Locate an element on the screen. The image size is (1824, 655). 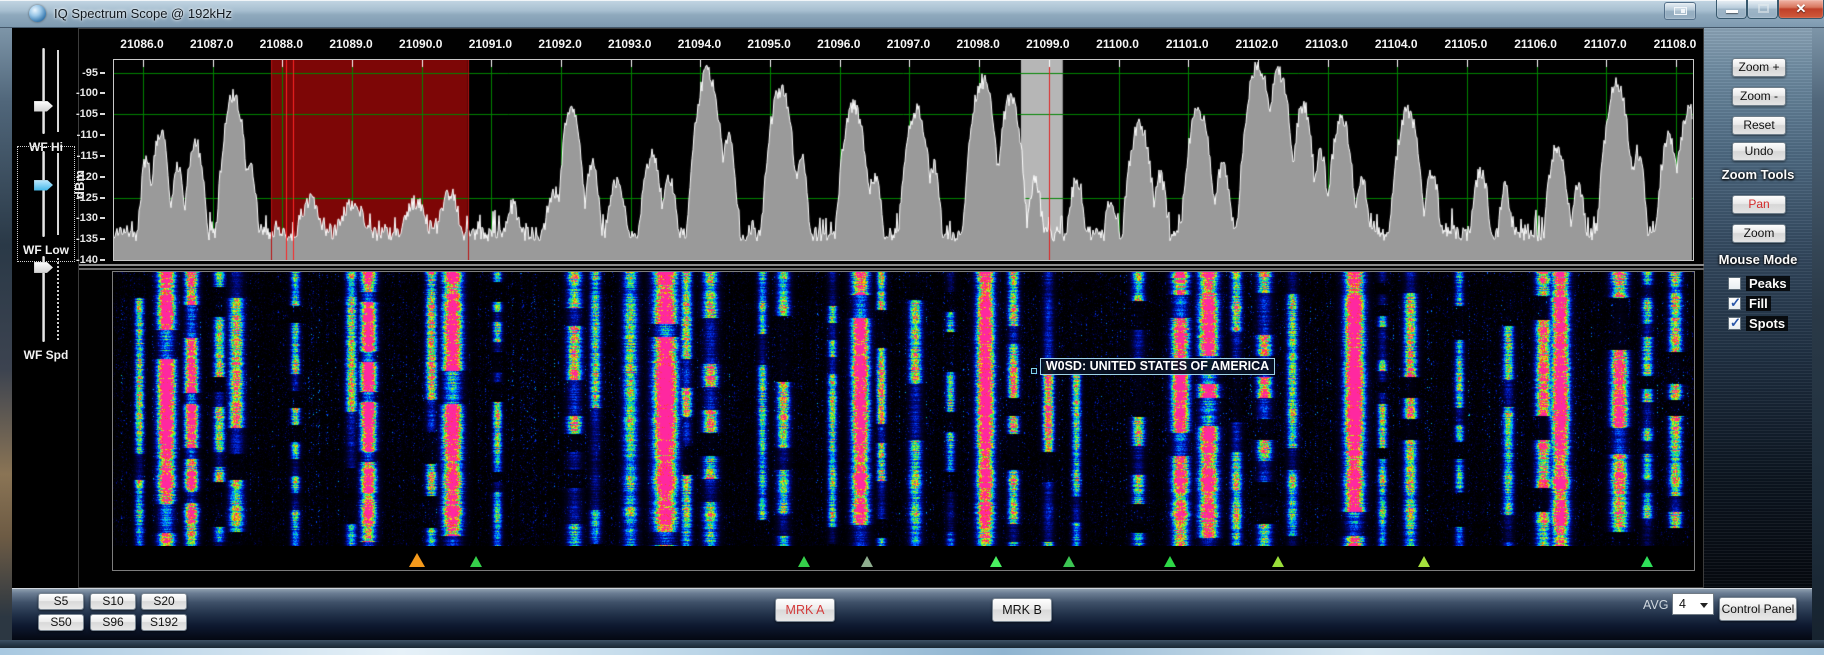
freq-tick-label: 21102.0 is located at coordinates (1257, 44).